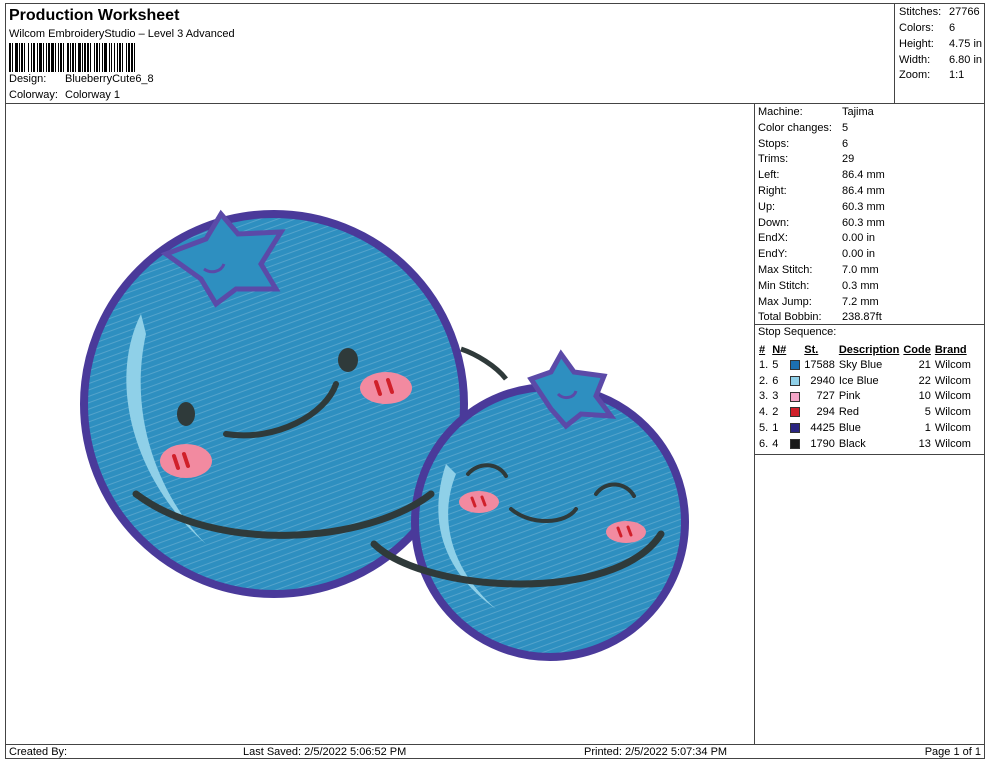 Image resolution: width=990 pixels, height=762 pixels. I want to click on row-description: Ice Blue, so click(858, 380).